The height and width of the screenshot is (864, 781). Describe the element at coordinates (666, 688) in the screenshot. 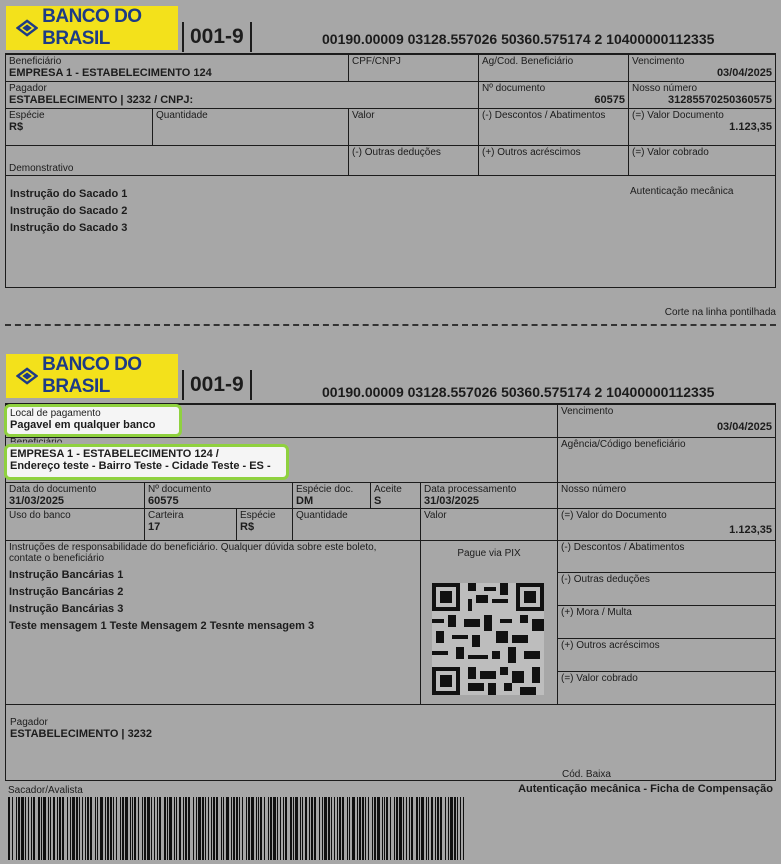

I see `slip-valor-cobrado: (=) Valor cobrado` at that location.